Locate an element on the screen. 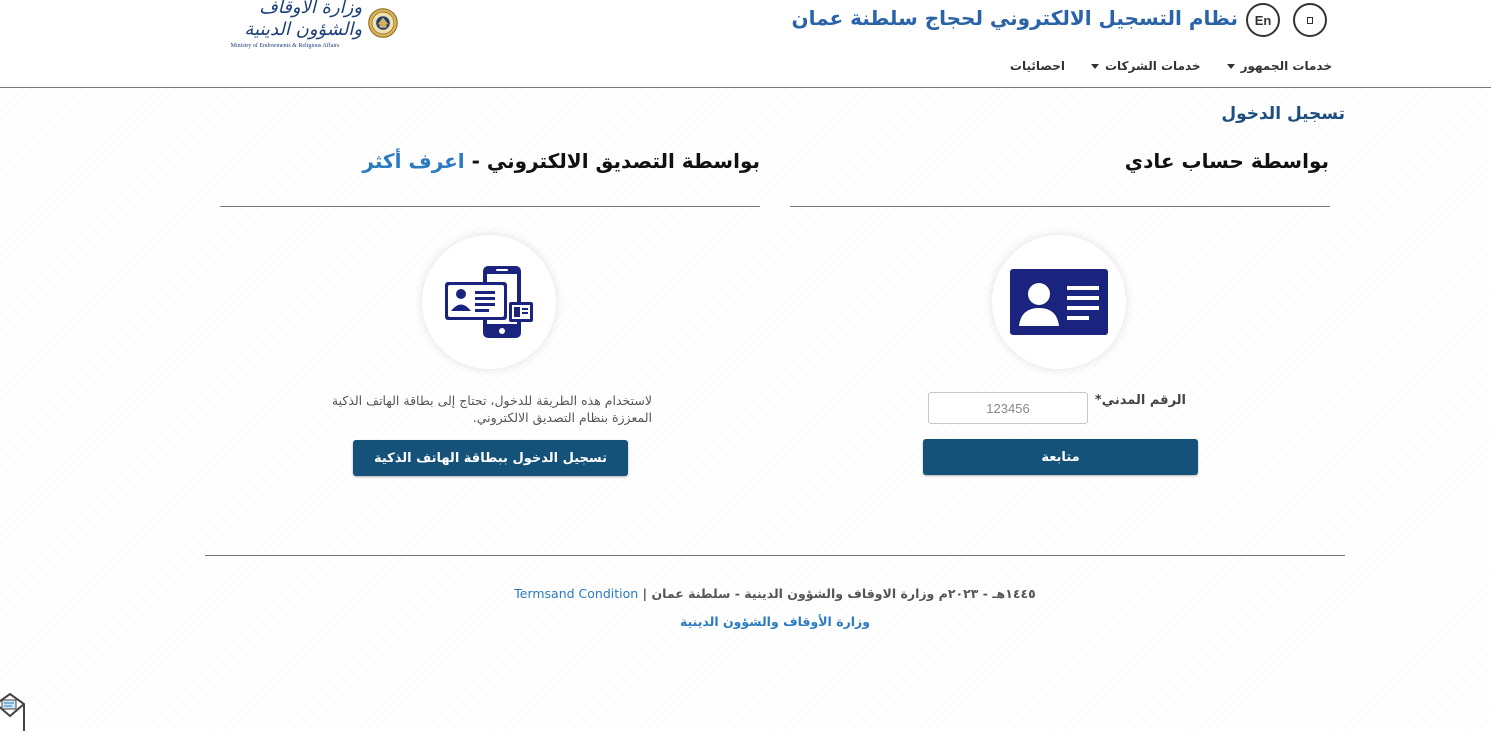 Image resolution: width=1491 pixels, height=731 pixels. required-mark: * is located at coordinates (1098, 400).